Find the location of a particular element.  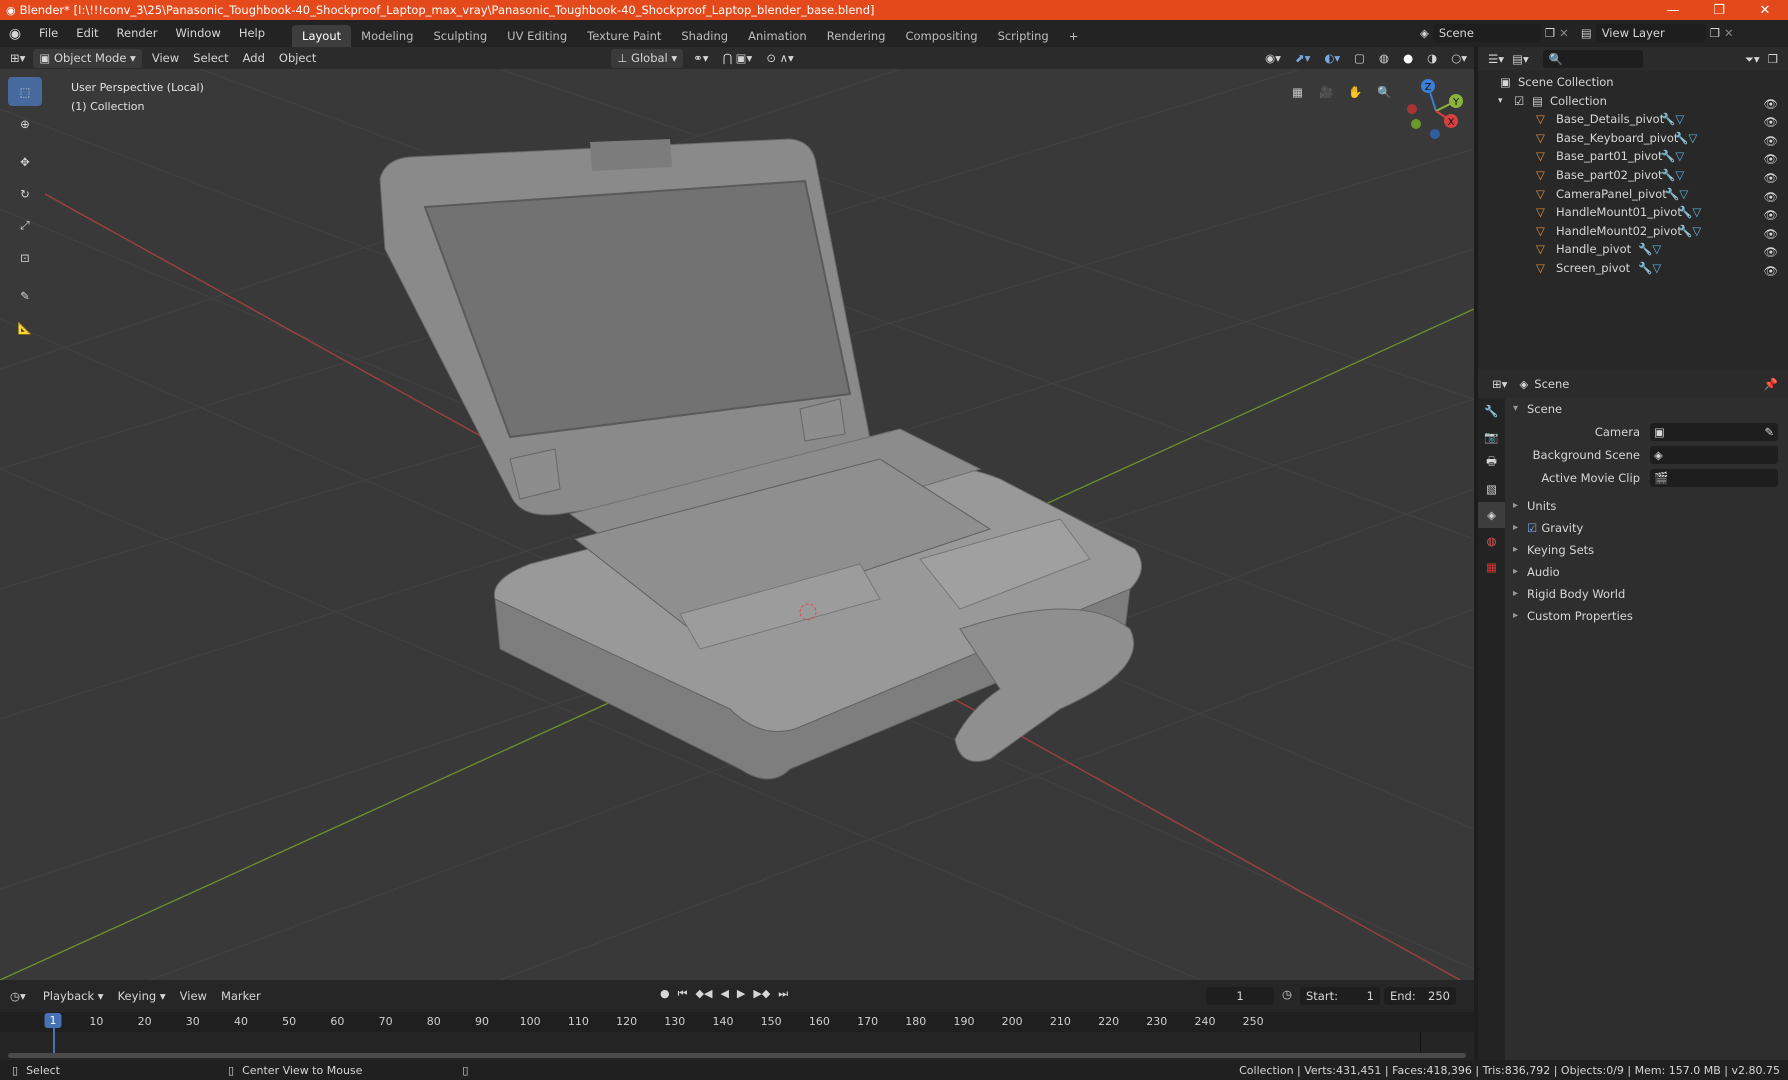

outliner-object: ▽ Base_Details_pivot 🔧▽ 👁 is located at coordinates (1633, 119).